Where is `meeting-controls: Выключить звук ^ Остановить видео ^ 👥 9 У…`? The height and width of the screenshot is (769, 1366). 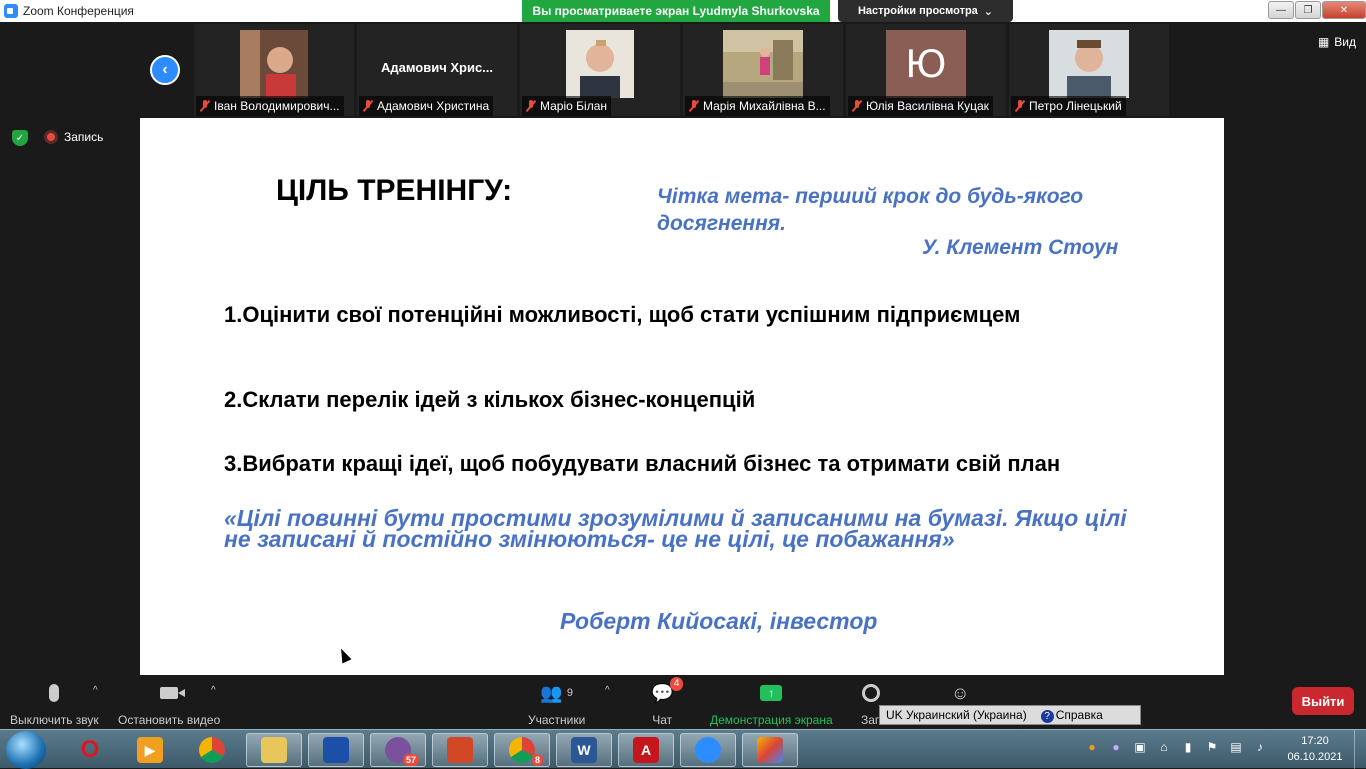
meeting-controls: Выключить звук ^ Остановить видео ^ 👥 9 У… is located at coordinates (683, 702).